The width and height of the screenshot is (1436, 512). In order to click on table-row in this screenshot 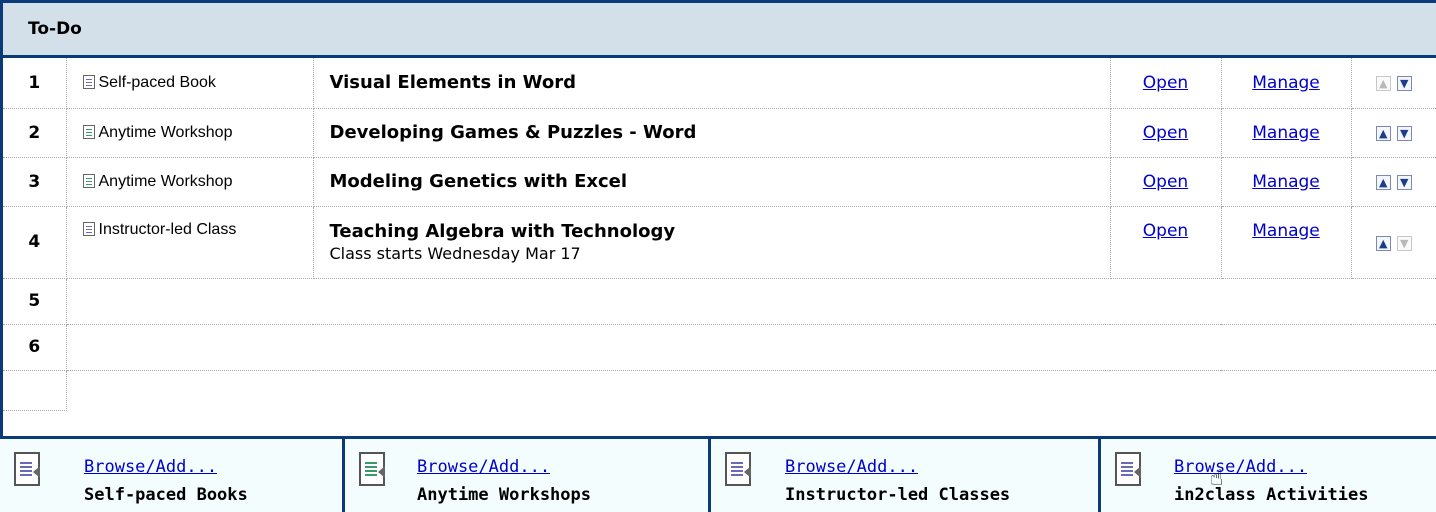, I will do `click(719, 390)`.